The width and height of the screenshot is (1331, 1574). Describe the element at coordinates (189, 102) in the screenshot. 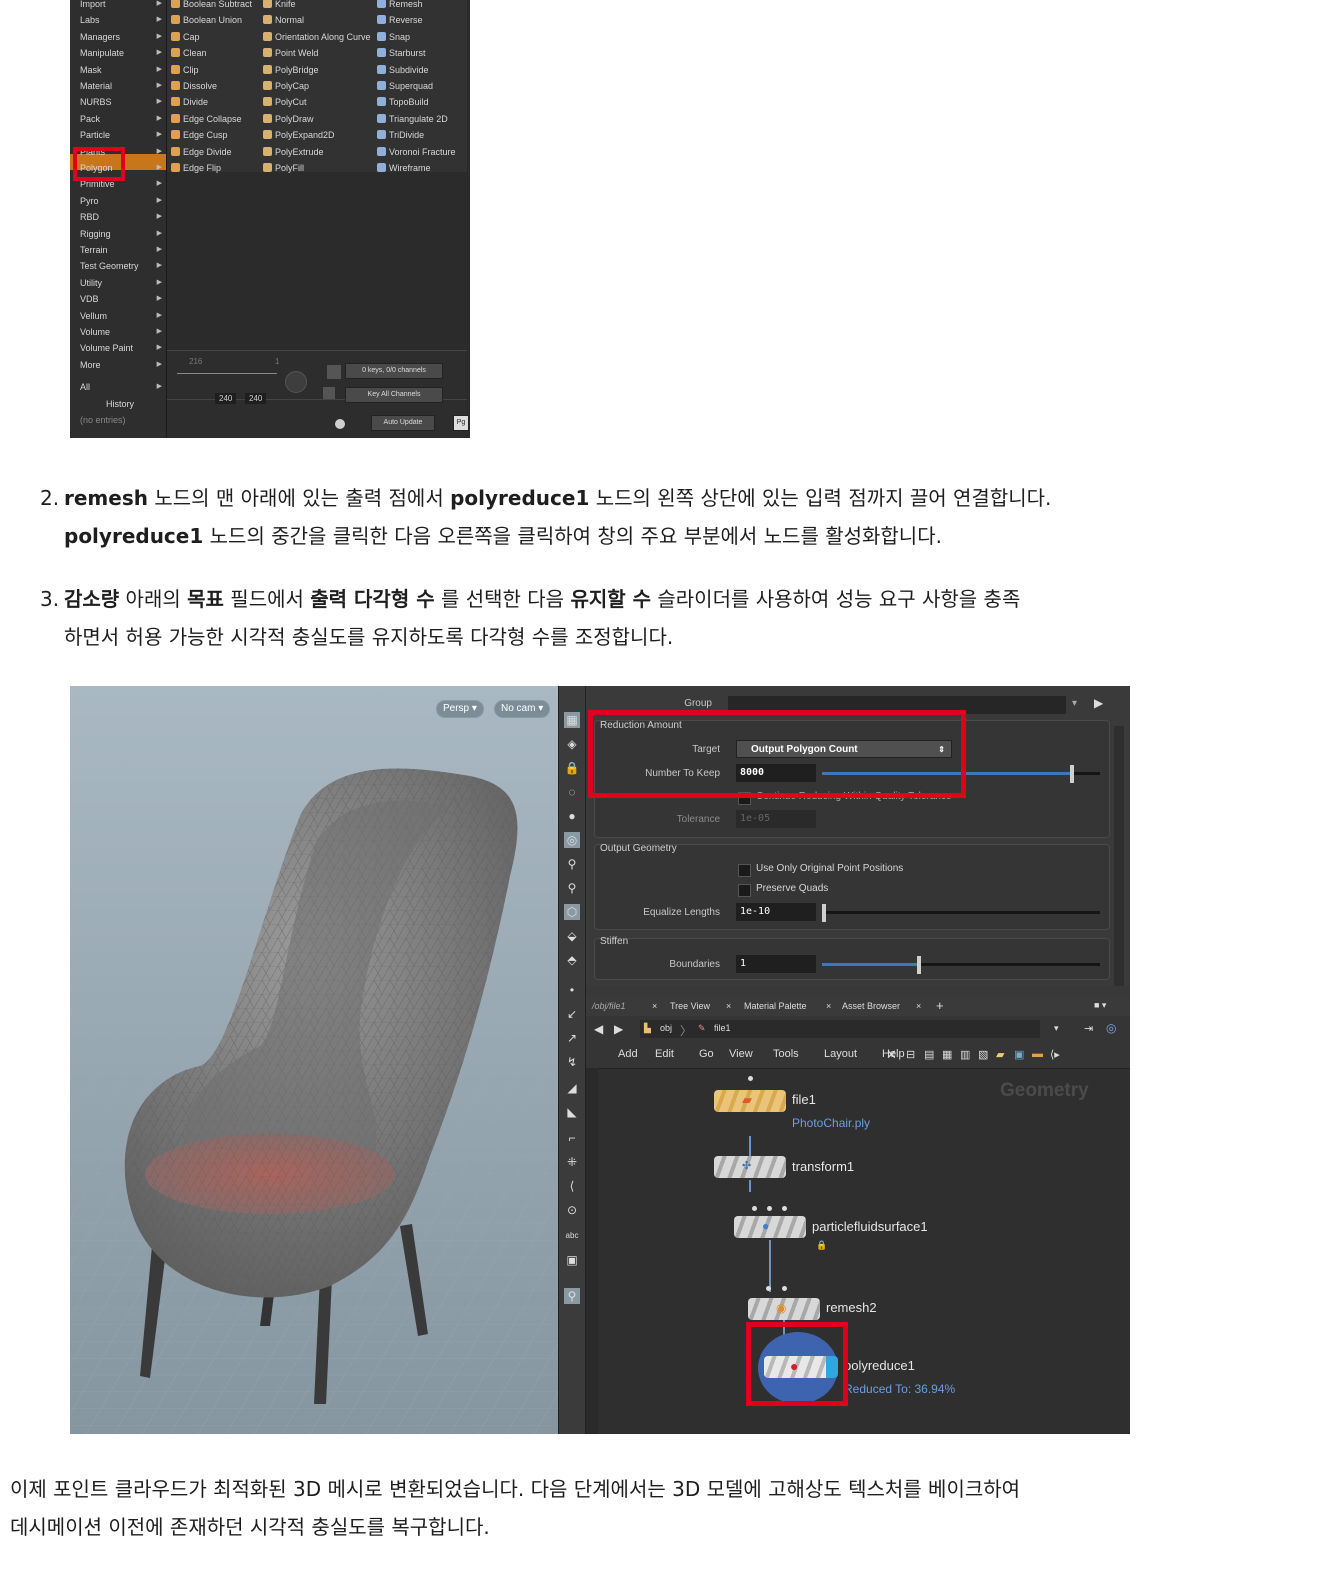

I see `polygon-sop-divide: Divide` at that location.